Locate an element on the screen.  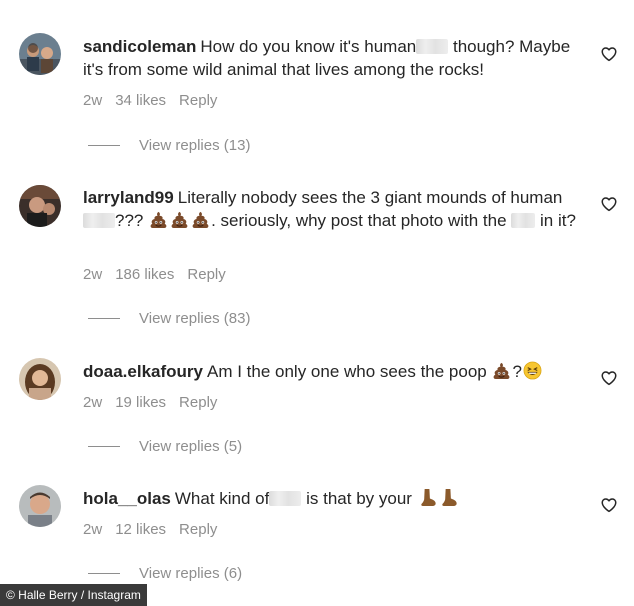
view-replies-button: View replies (6) is located at coordinates (165, 573).